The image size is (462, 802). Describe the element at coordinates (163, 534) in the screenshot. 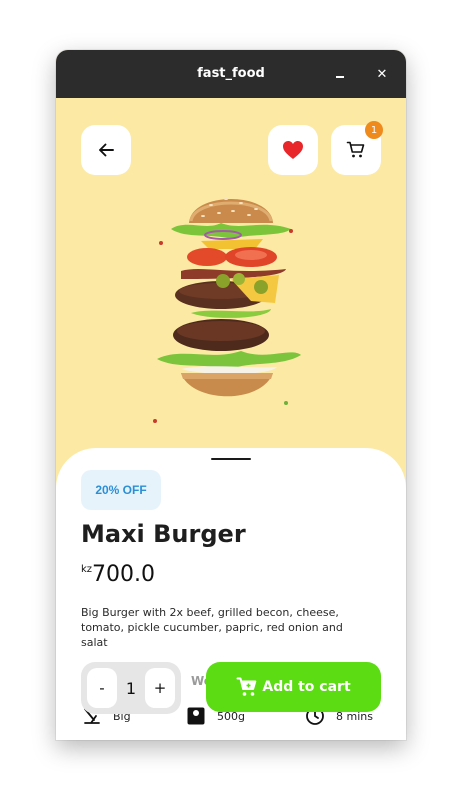

I see `product-name: Maxi Burger` at that location.